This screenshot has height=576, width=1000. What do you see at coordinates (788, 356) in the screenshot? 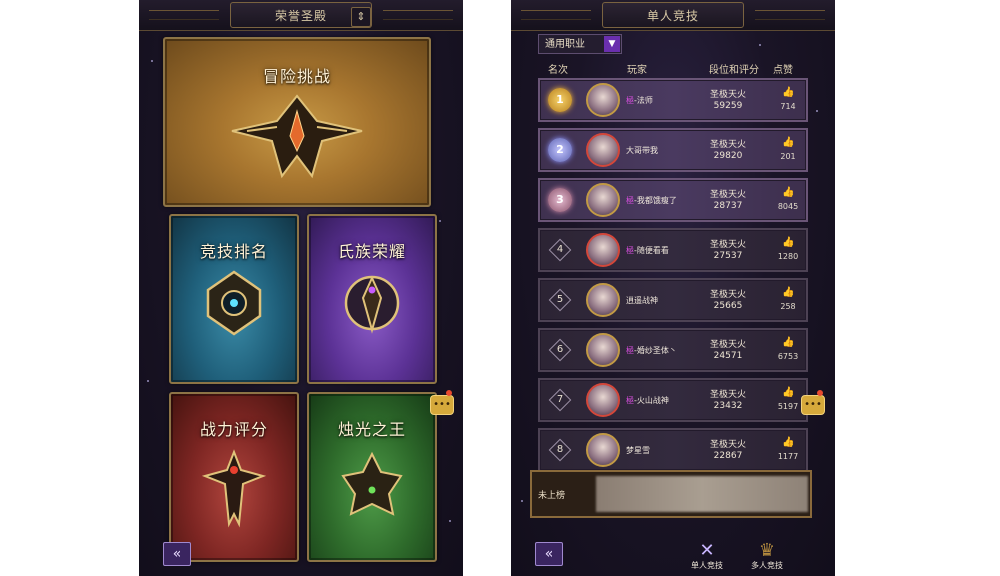
I see `like-count: 6753` at bounding box center [788, 356].